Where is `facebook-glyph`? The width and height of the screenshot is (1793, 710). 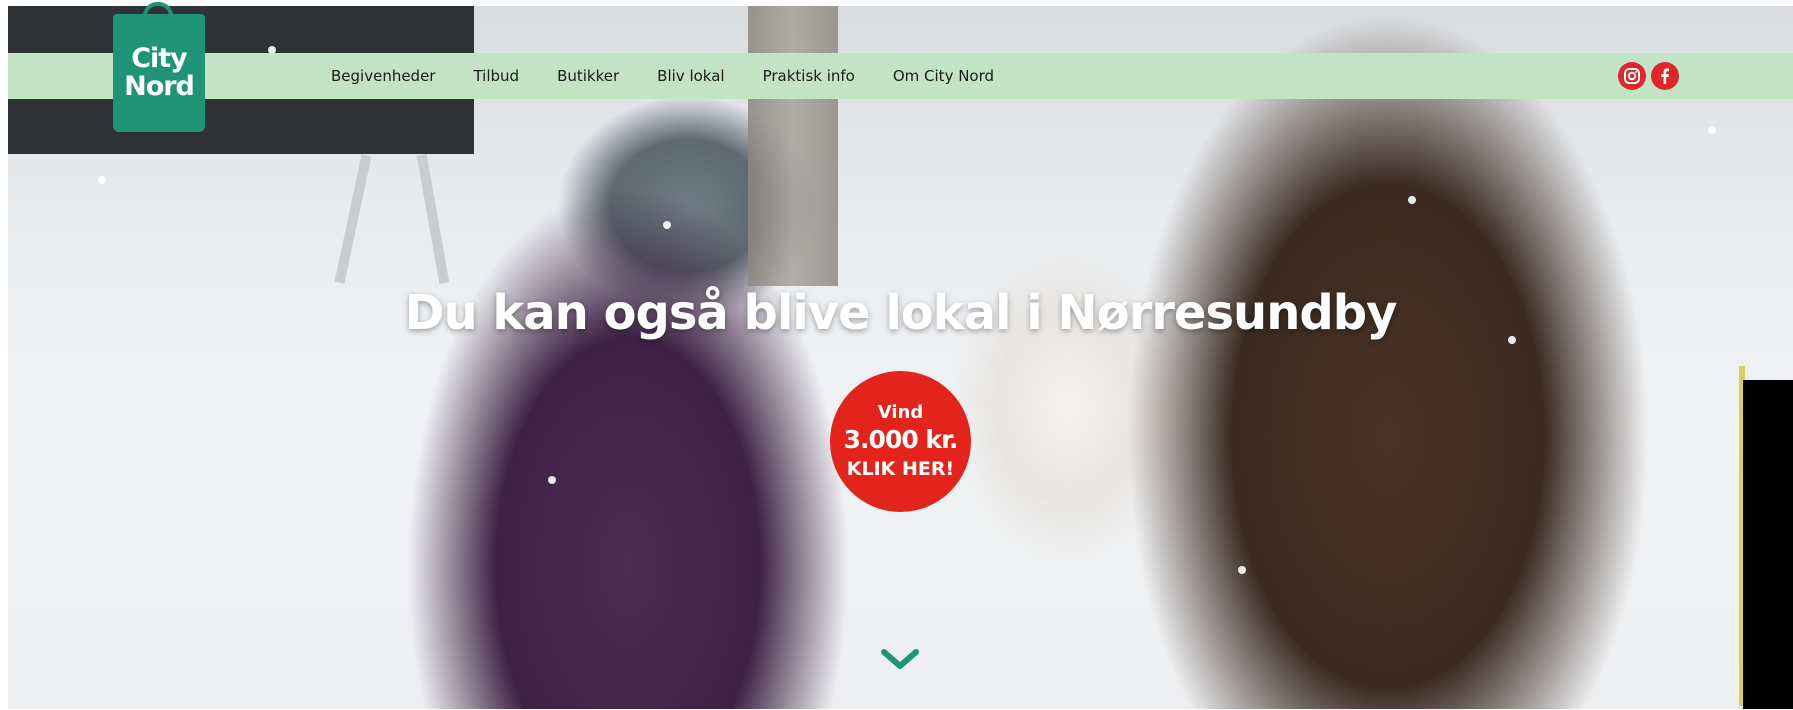
facebook-glyph is located at coordinates (1665, 76).